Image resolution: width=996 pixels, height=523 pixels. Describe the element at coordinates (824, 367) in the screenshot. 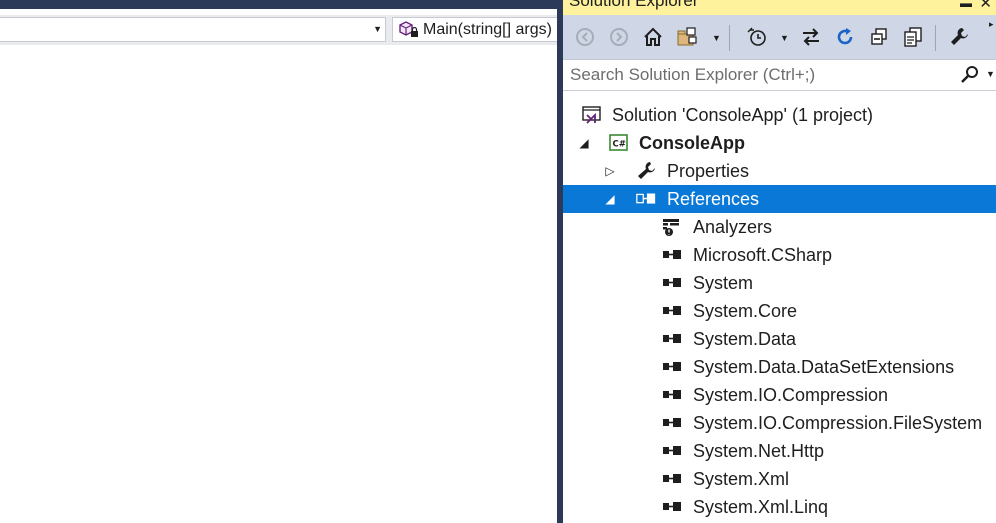

I see `tree-item-label: System.Data.DataSetExtensions` at that location.